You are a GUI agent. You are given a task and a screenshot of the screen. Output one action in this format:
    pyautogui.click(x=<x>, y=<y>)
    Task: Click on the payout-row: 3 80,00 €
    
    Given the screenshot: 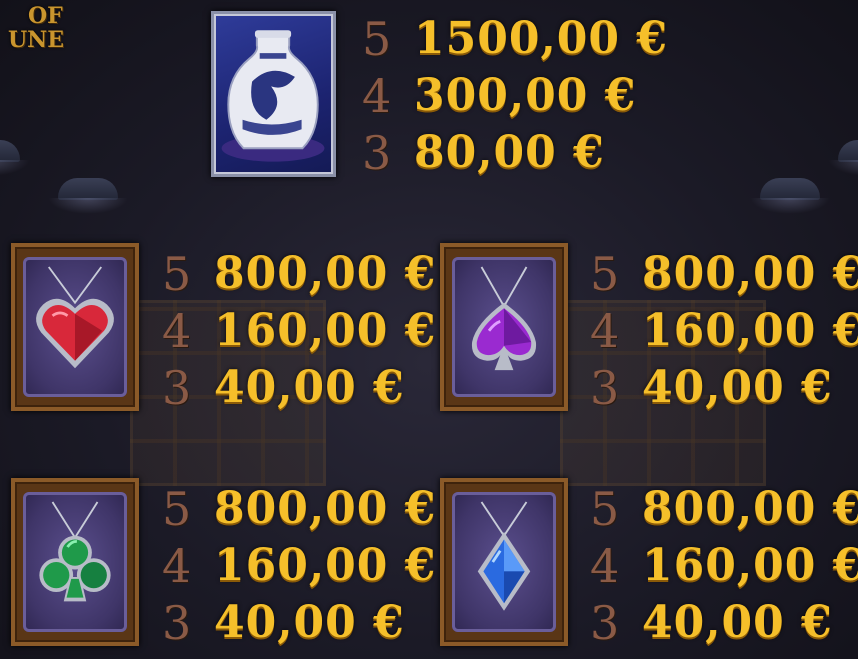 What is the action you would take?
    pyautogui.click(x=515, y=152)
    